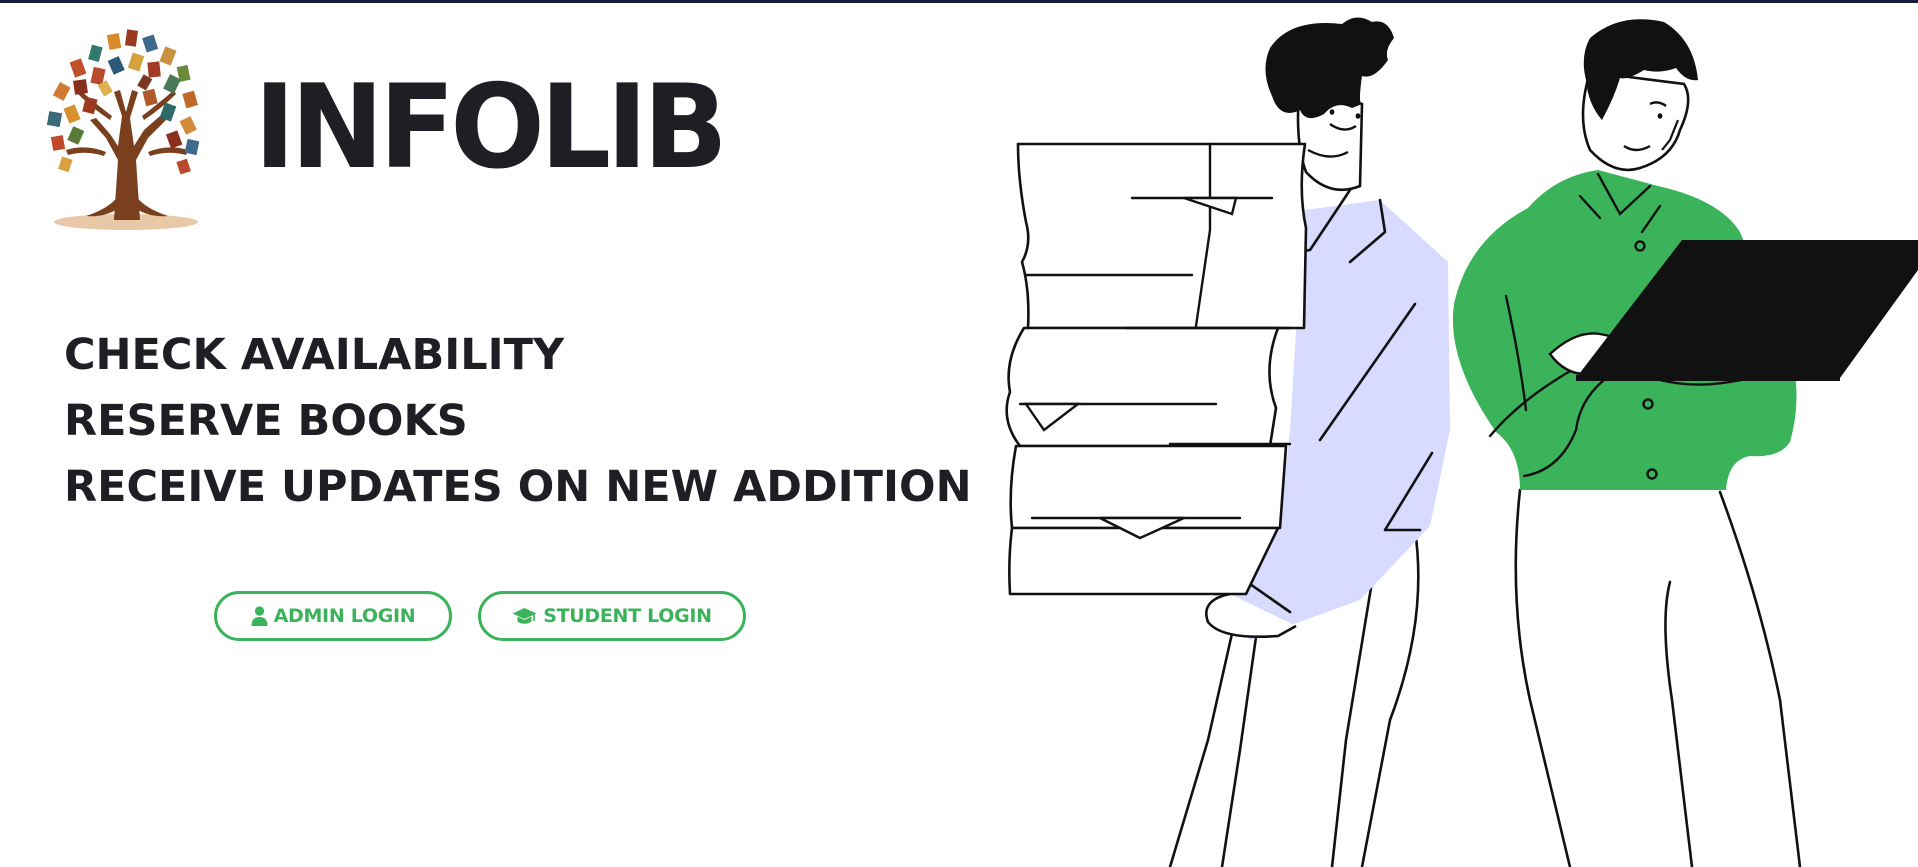  Describe the element at coordinates (123, 129) in the screenshot. I see `book-tree-icon` at that location.